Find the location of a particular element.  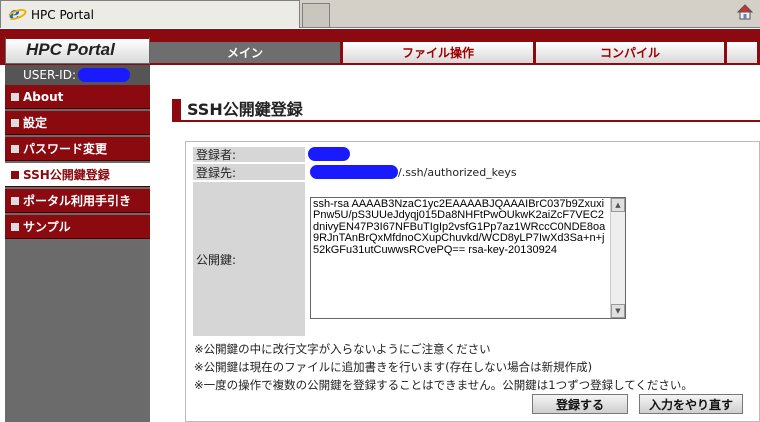

sidebar-item-ssh-key: SSH公開鍵登録 is located at coordinates (77, 175).